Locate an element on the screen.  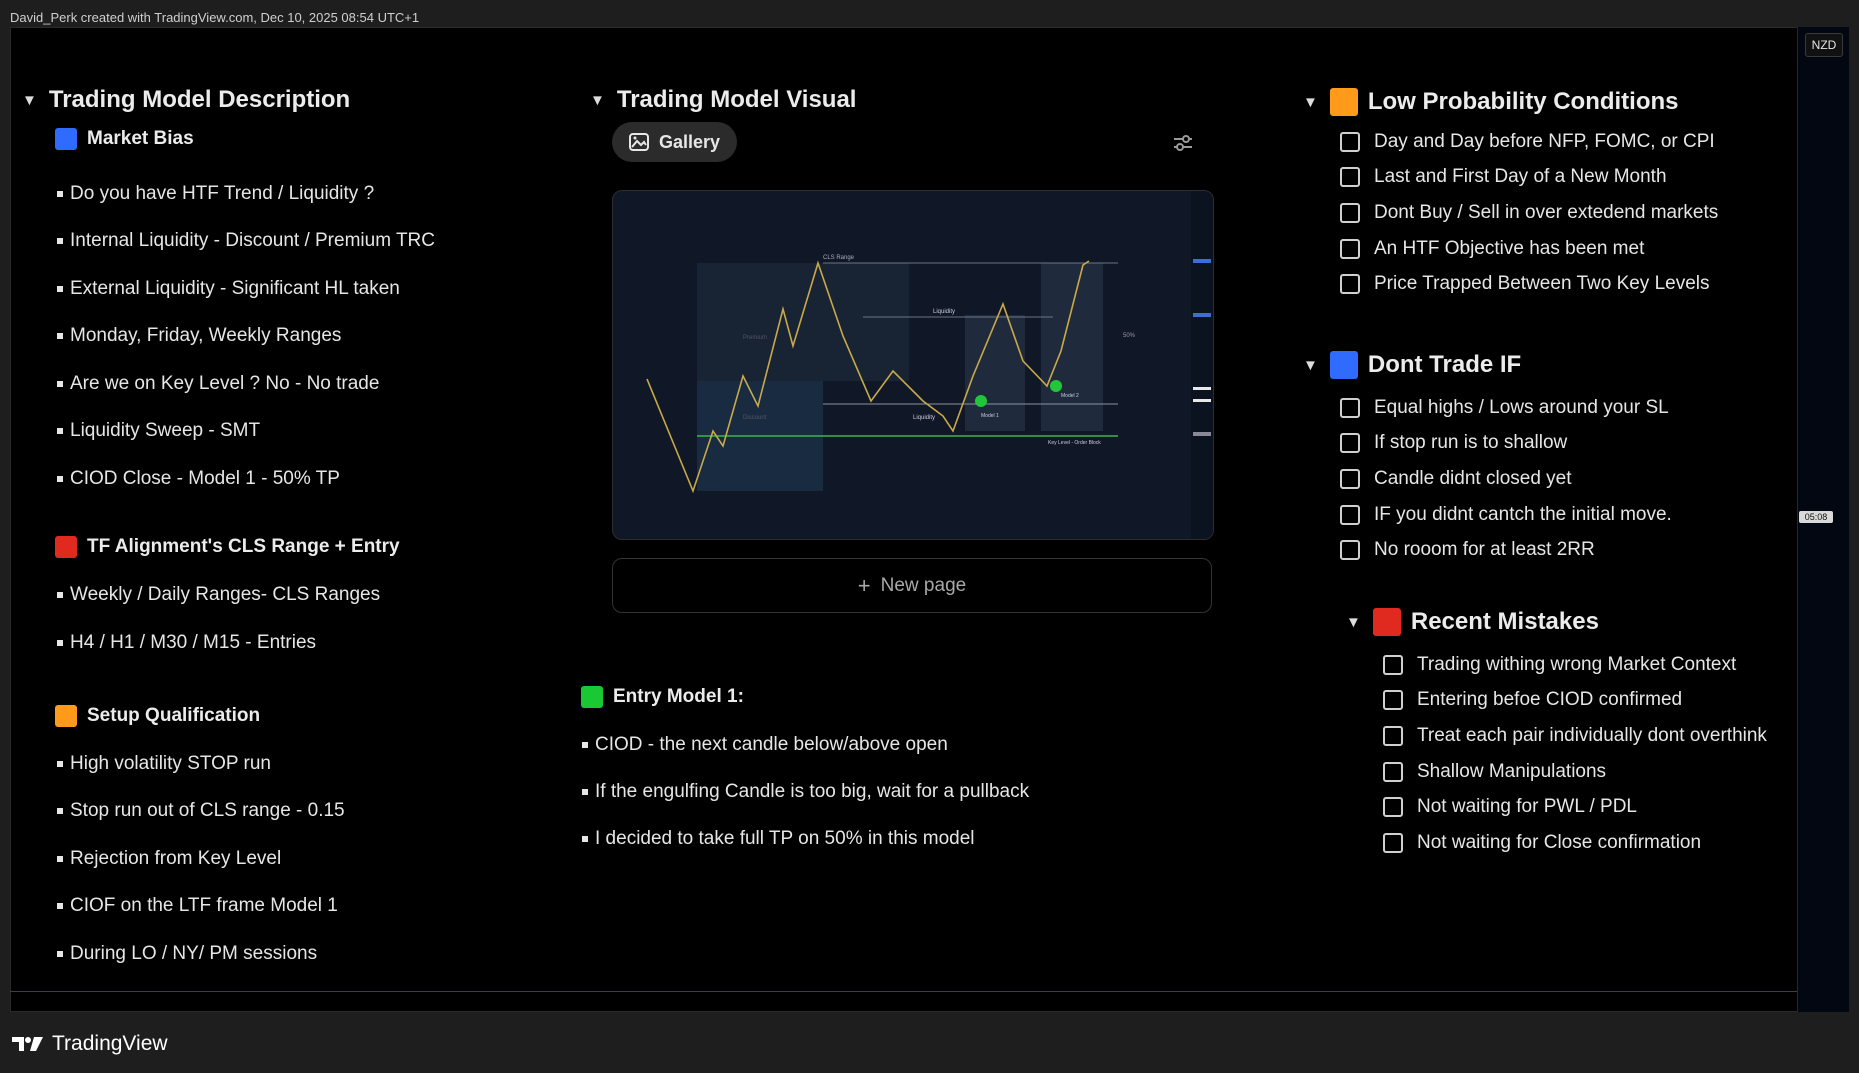
tradingview-brand: TradingView is located at coordinates (90, 1044).